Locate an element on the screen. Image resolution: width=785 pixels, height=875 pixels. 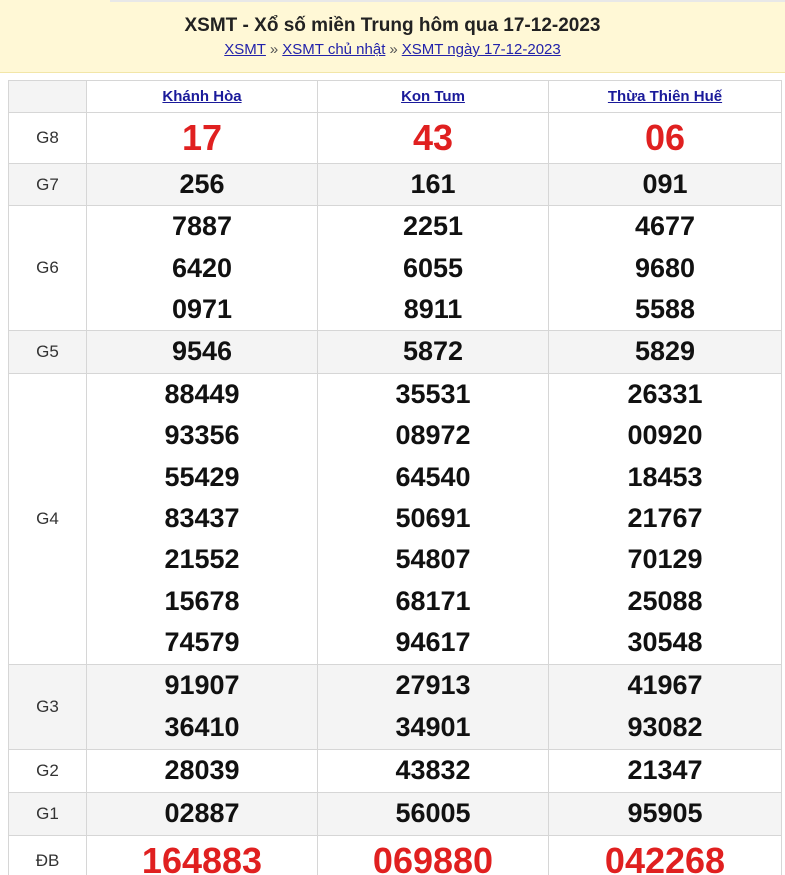
prize-cell: 5829 is located at coordinates (665, 352).